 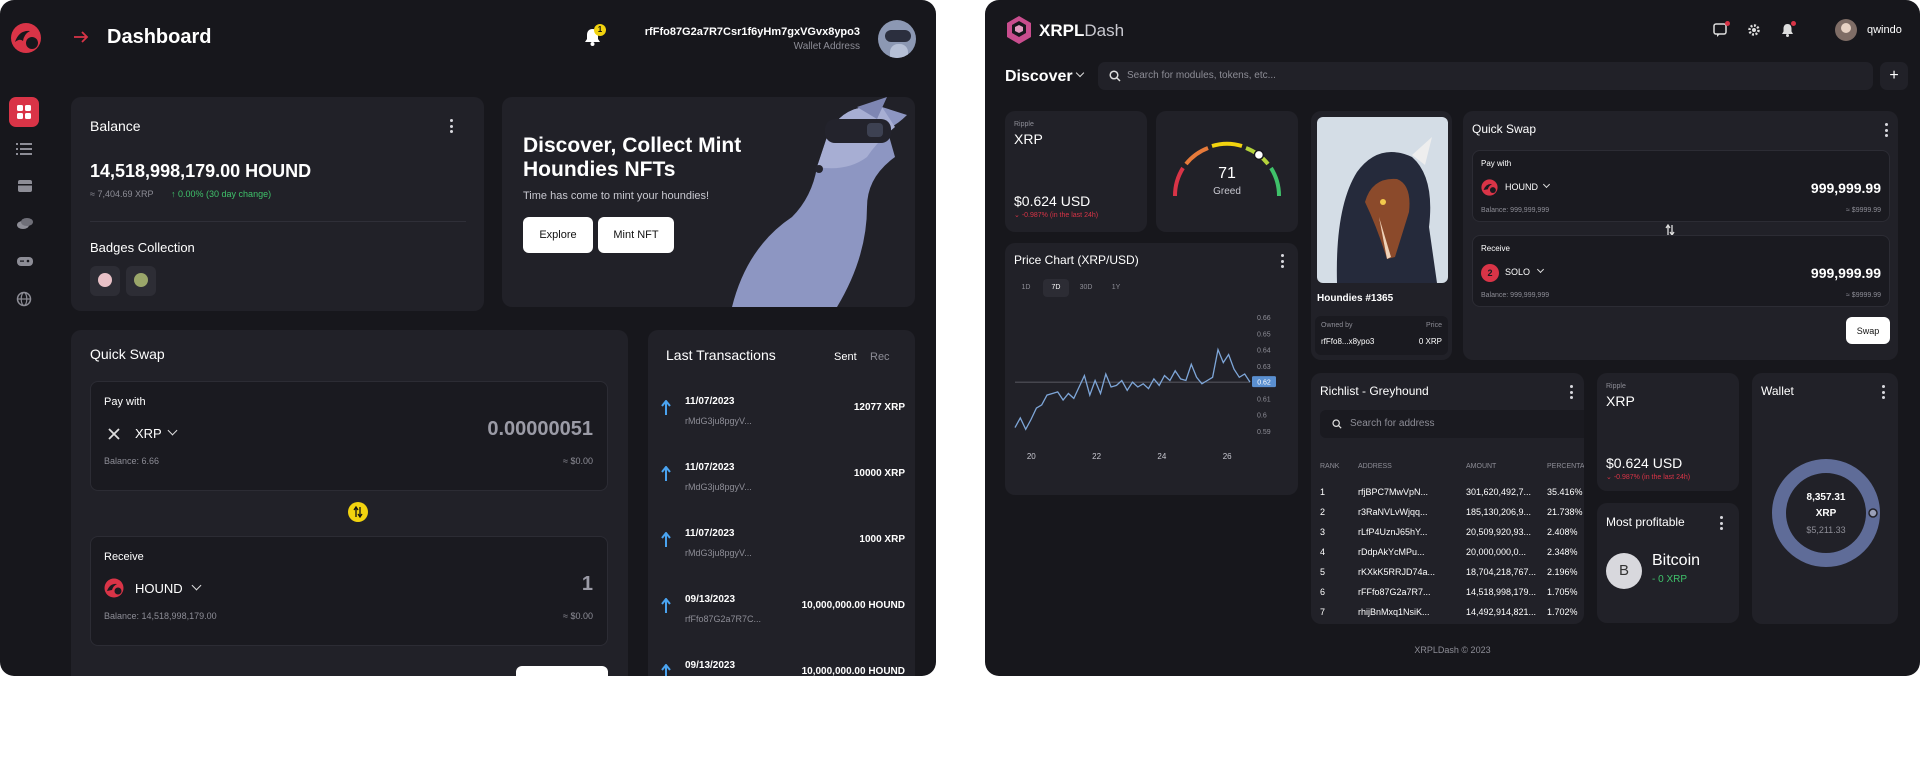 What do you see at coordinates (781, 666) in the screenshot?
I see `transaction-row: 09/13/2023 10,000,000.00 HOUND` at bounding box center [781, 666].